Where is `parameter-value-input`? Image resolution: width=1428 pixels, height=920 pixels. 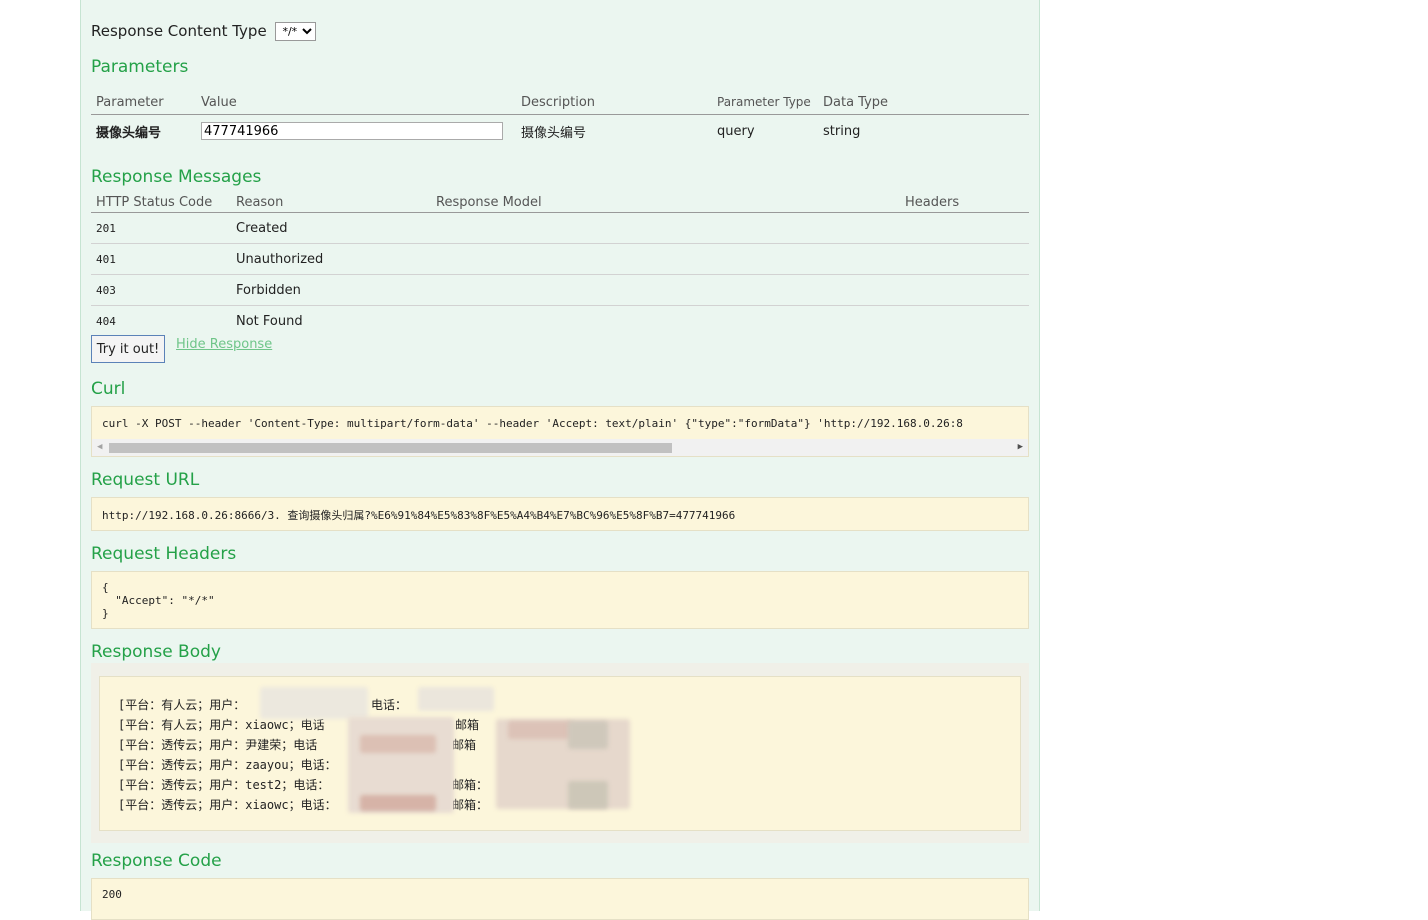 parameter-value-input is located at coordinates (352, 131).